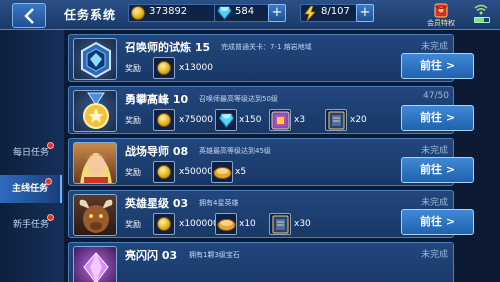  Describe the element at coordinates (219, 203) in the screenshot. I see `task-description: 拥有4星英雄` at that location.